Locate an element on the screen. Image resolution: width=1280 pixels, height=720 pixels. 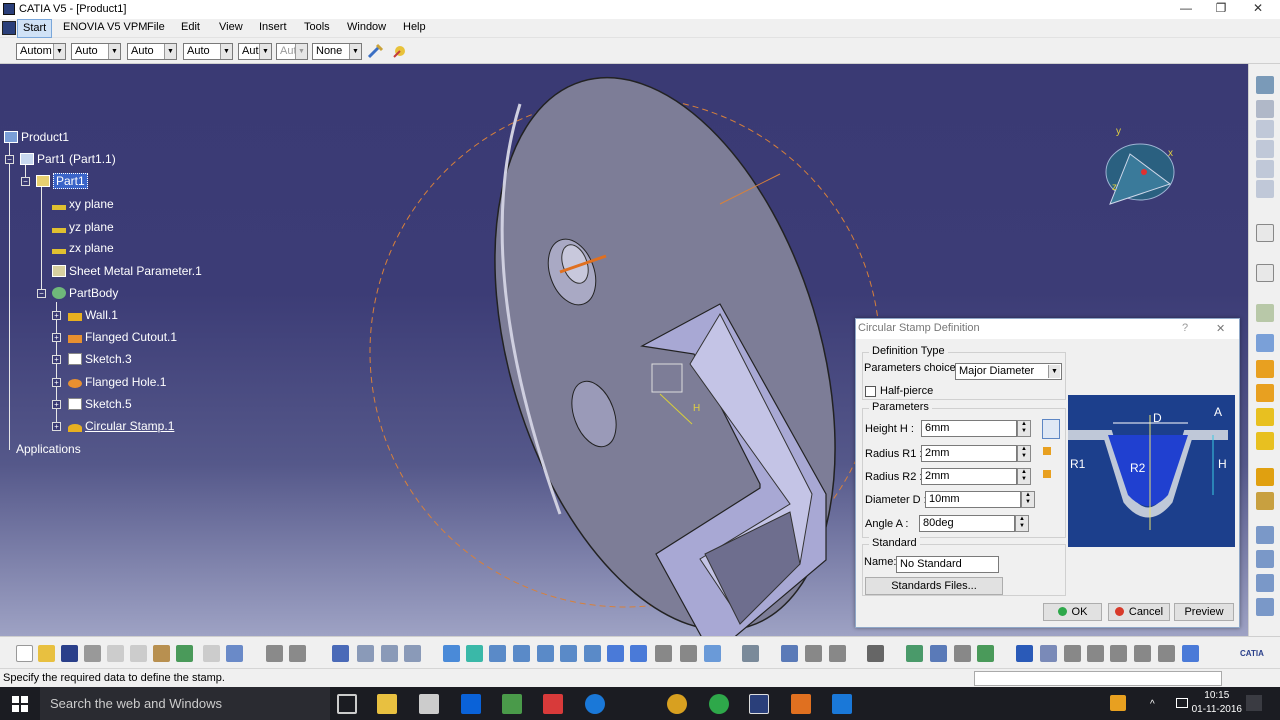
expand-icon: + is located at coordinates (56, 382).